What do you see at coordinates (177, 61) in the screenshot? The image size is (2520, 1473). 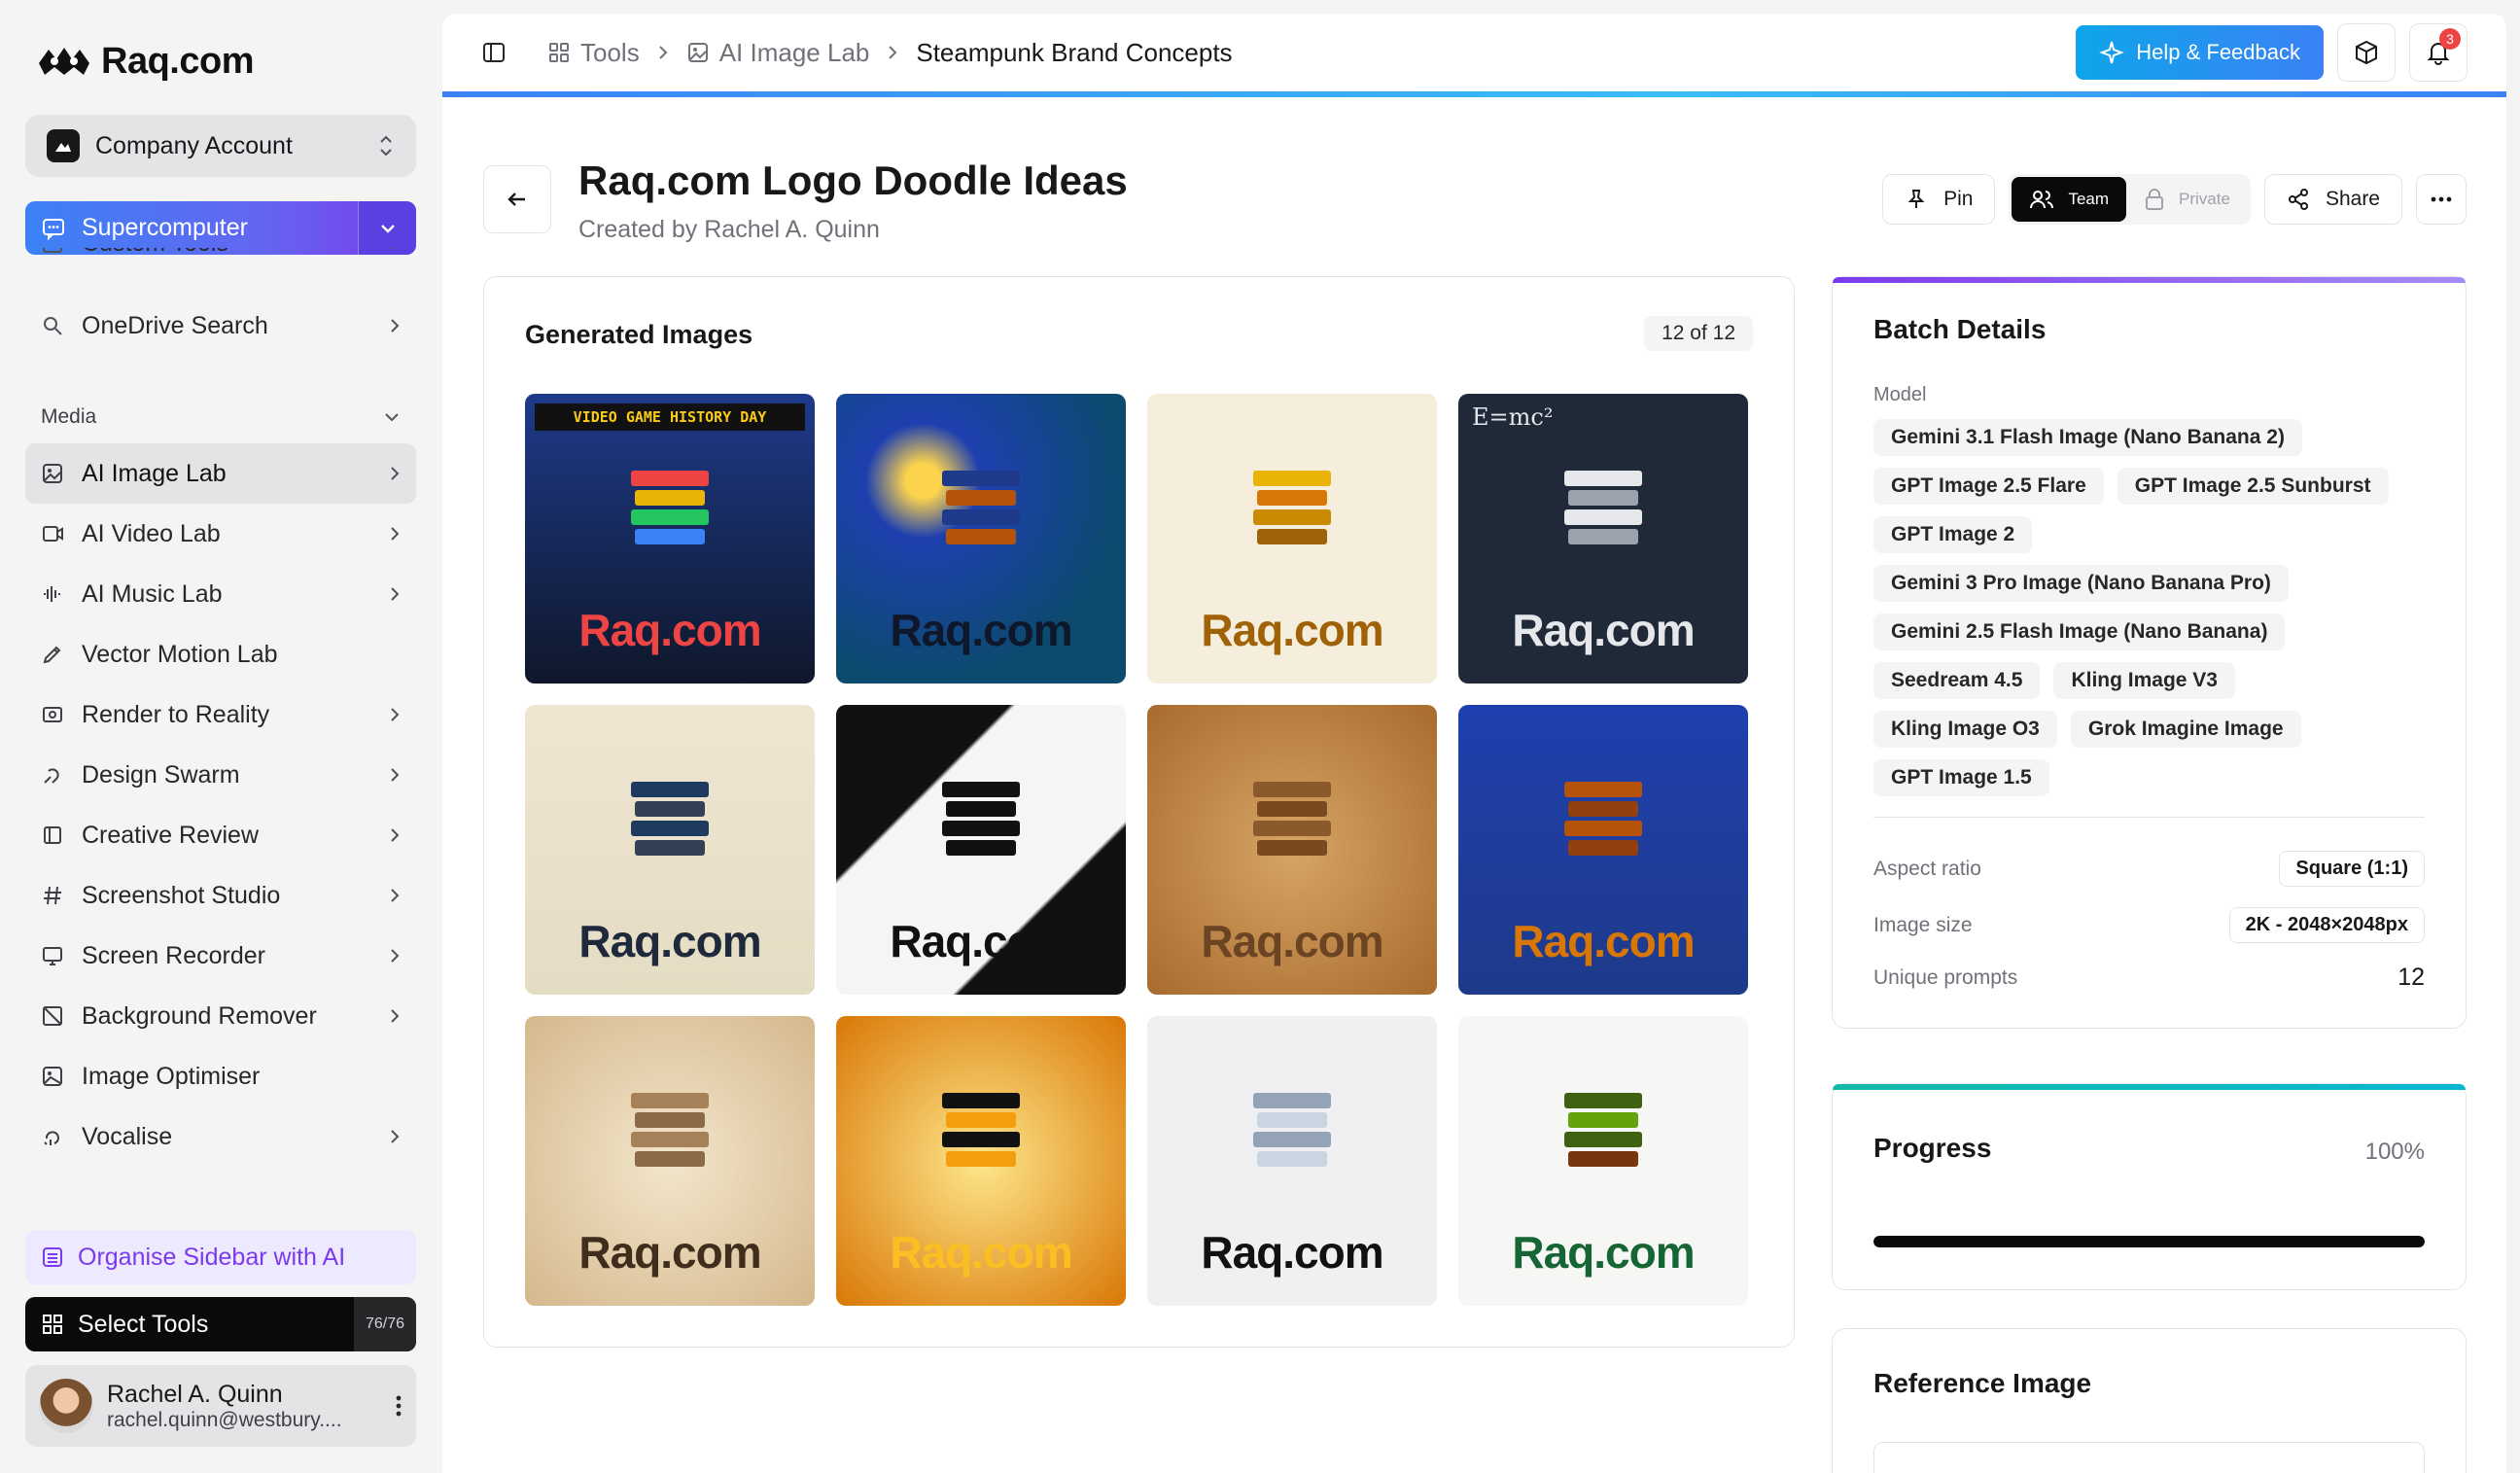 I see `brand-name: Raq.com` at bounding box center [177, 61].